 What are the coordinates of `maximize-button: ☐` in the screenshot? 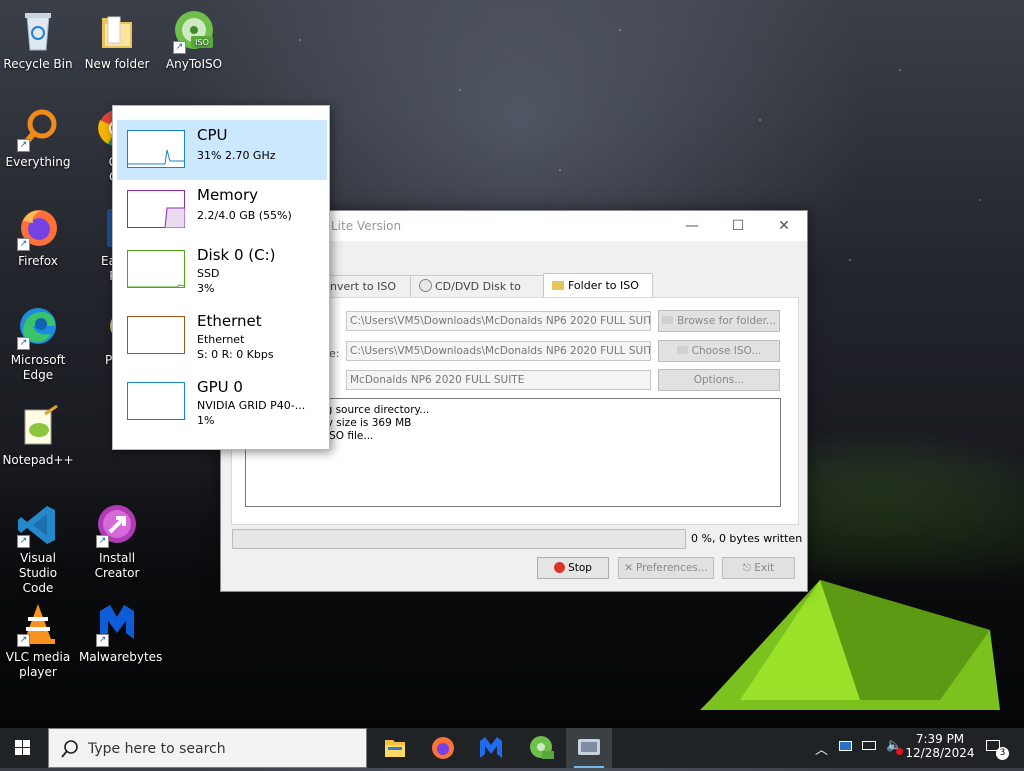 It's located at (738, 226).